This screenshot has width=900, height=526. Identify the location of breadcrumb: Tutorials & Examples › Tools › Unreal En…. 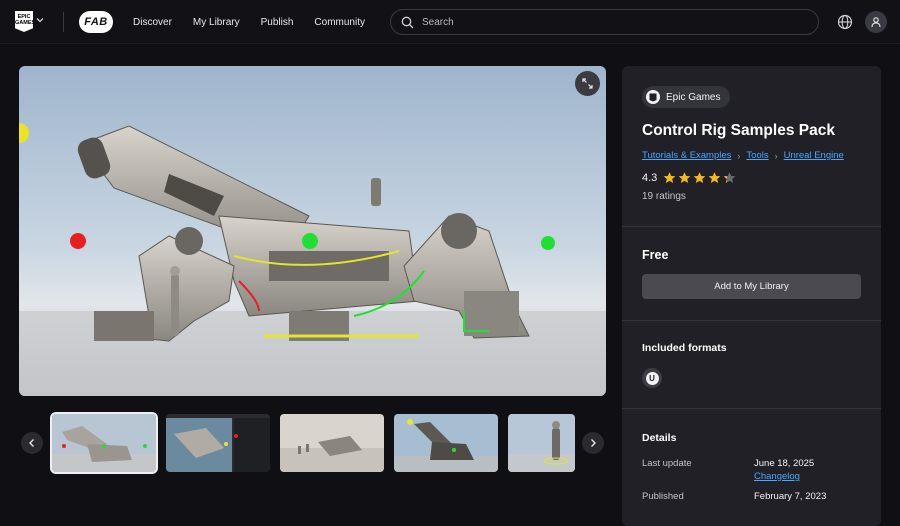
(743, 155).